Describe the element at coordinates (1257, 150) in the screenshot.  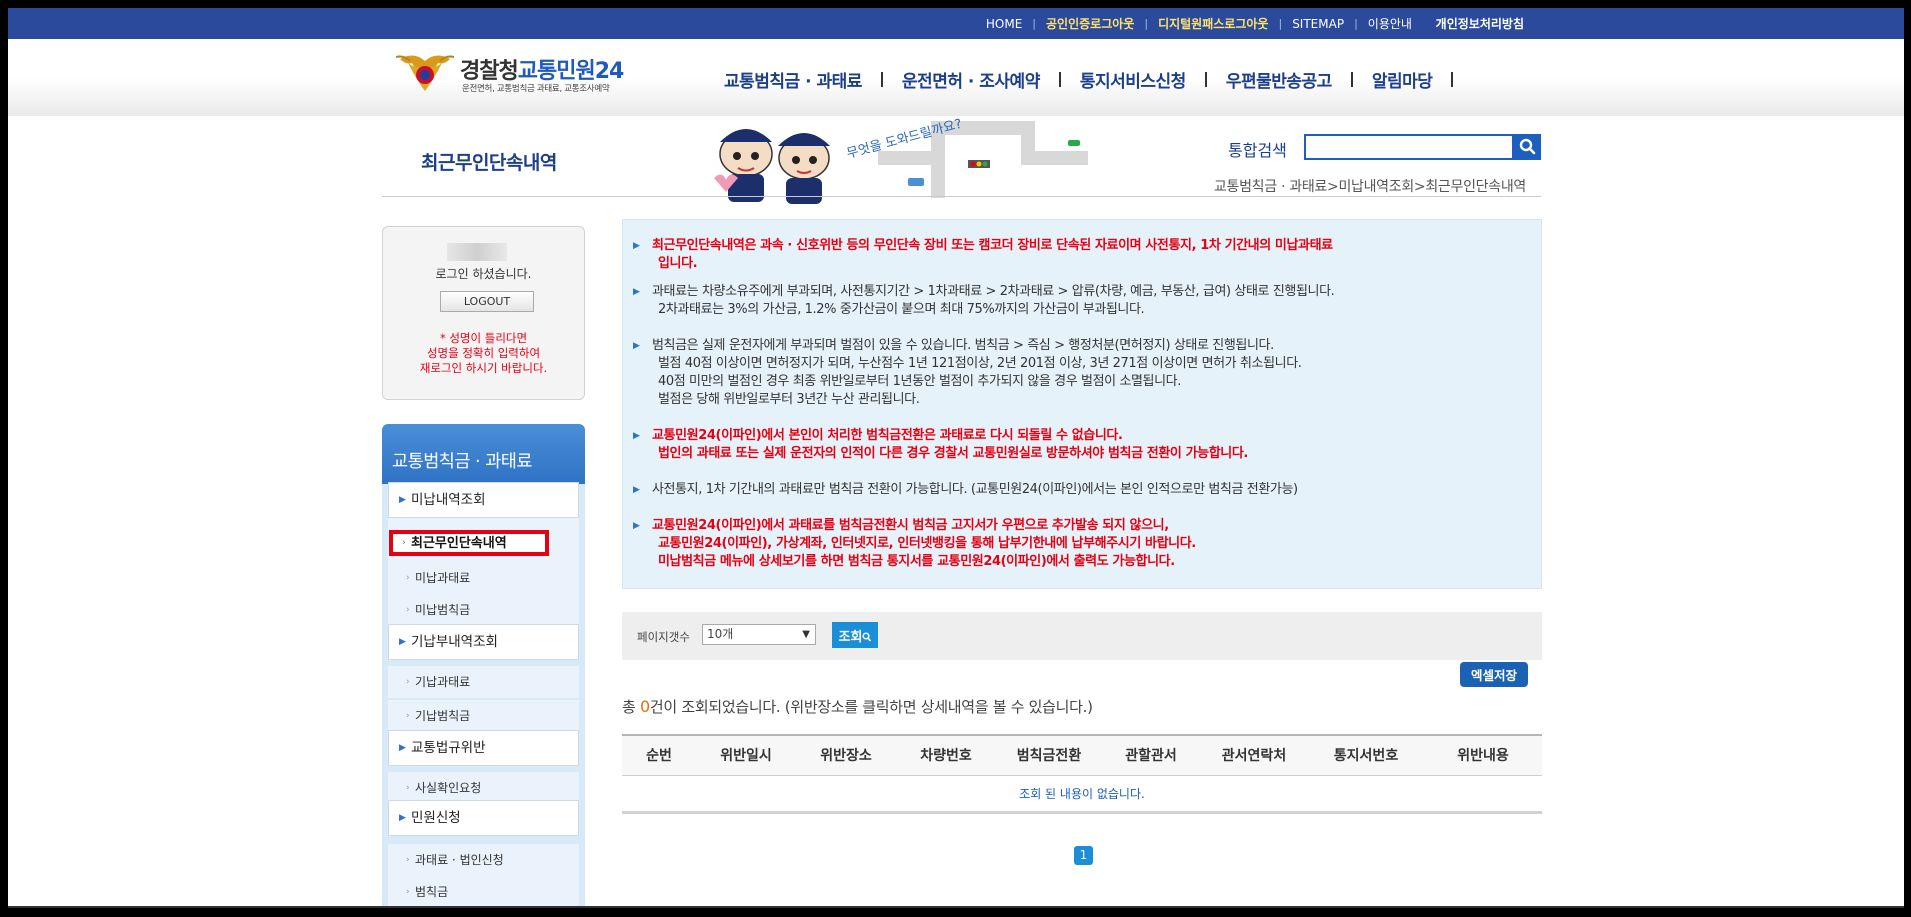
I see `search-label: 통합검색` at that location.